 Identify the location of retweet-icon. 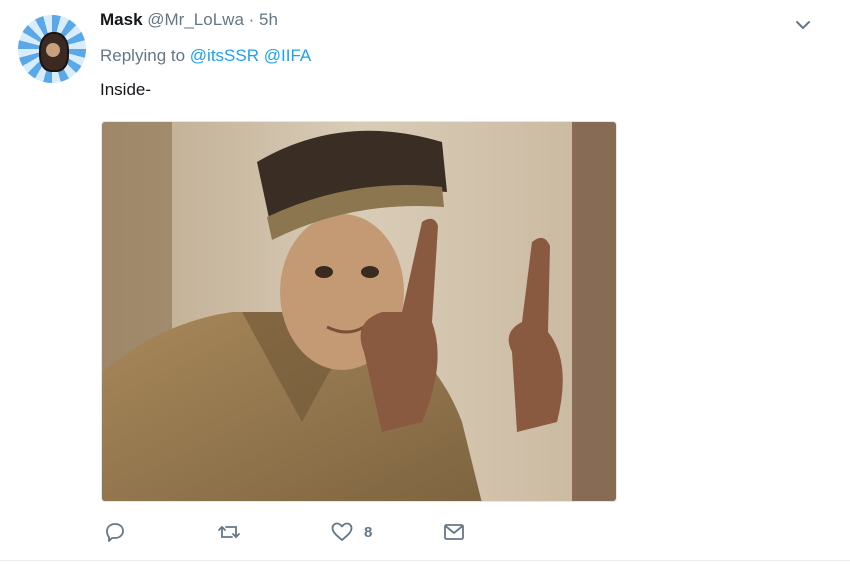
(229, 532).